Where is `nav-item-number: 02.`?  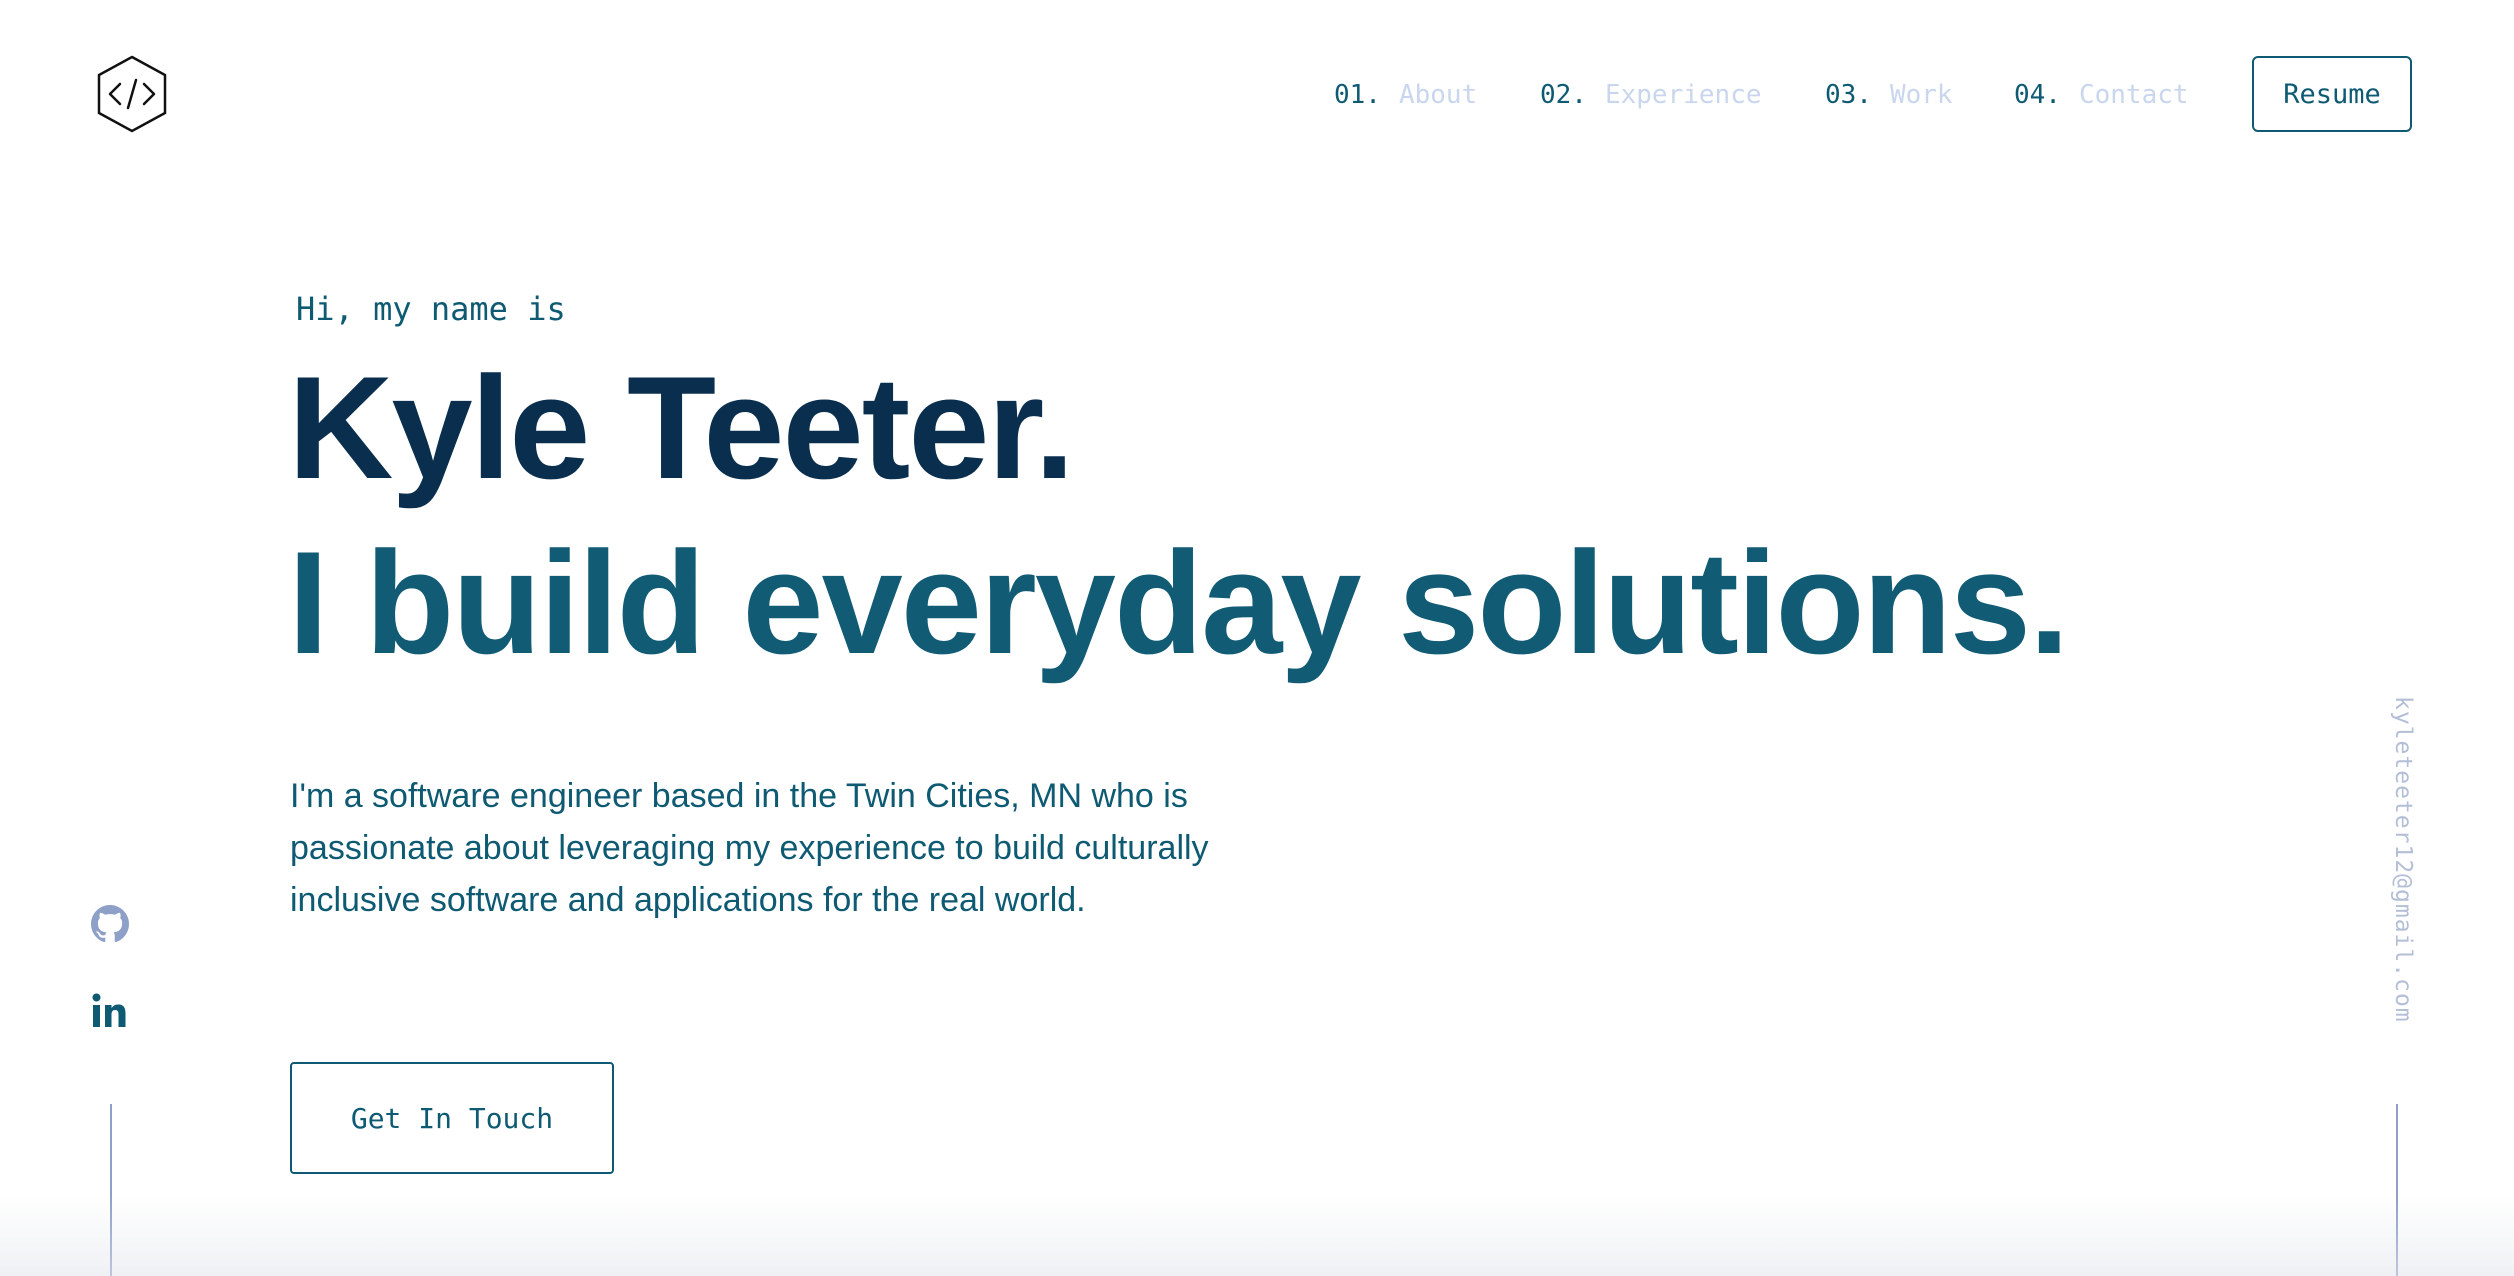
nav-item-number: 02. is located at coordinates (1563, 95).